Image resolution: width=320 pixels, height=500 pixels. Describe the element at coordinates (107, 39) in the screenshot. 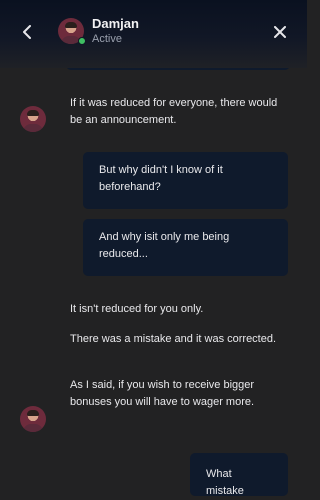

I see `agent-status: Active` at that location.